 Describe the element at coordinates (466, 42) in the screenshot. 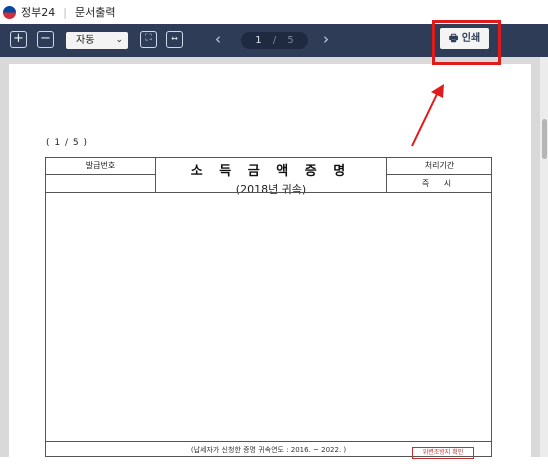

I see `print-button-highlight` at that location.